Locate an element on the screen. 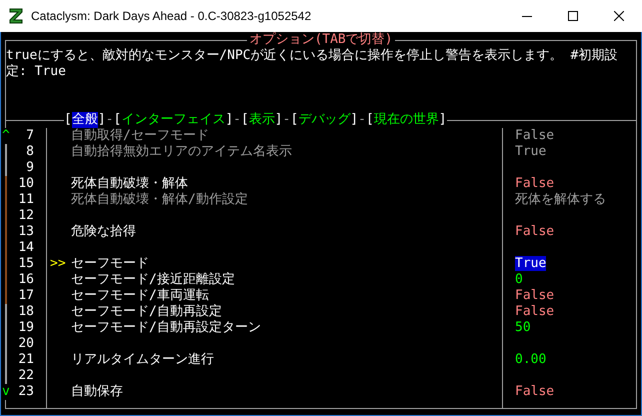 The width and height of the screenshot is (642, 416). option-label: 危険な拾得 is located at coordinates (103, 232).